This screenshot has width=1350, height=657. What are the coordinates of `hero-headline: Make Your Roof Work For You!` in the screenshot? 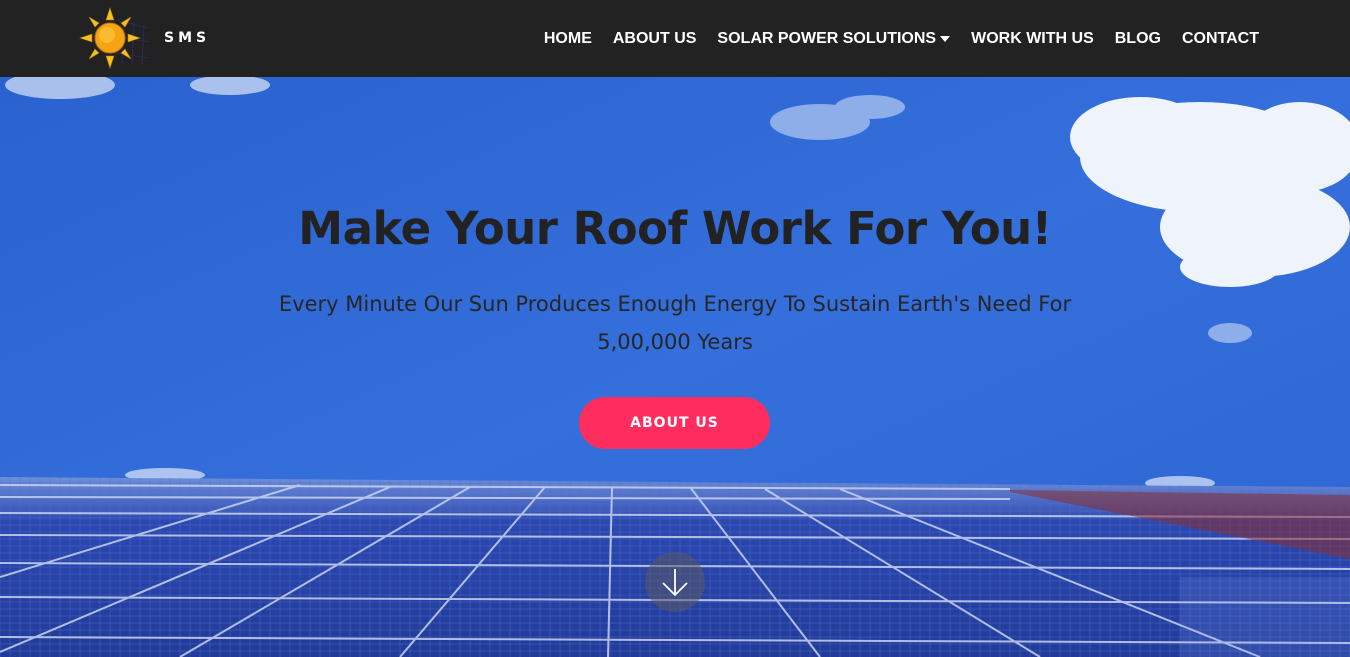 It's located at (675, 228).